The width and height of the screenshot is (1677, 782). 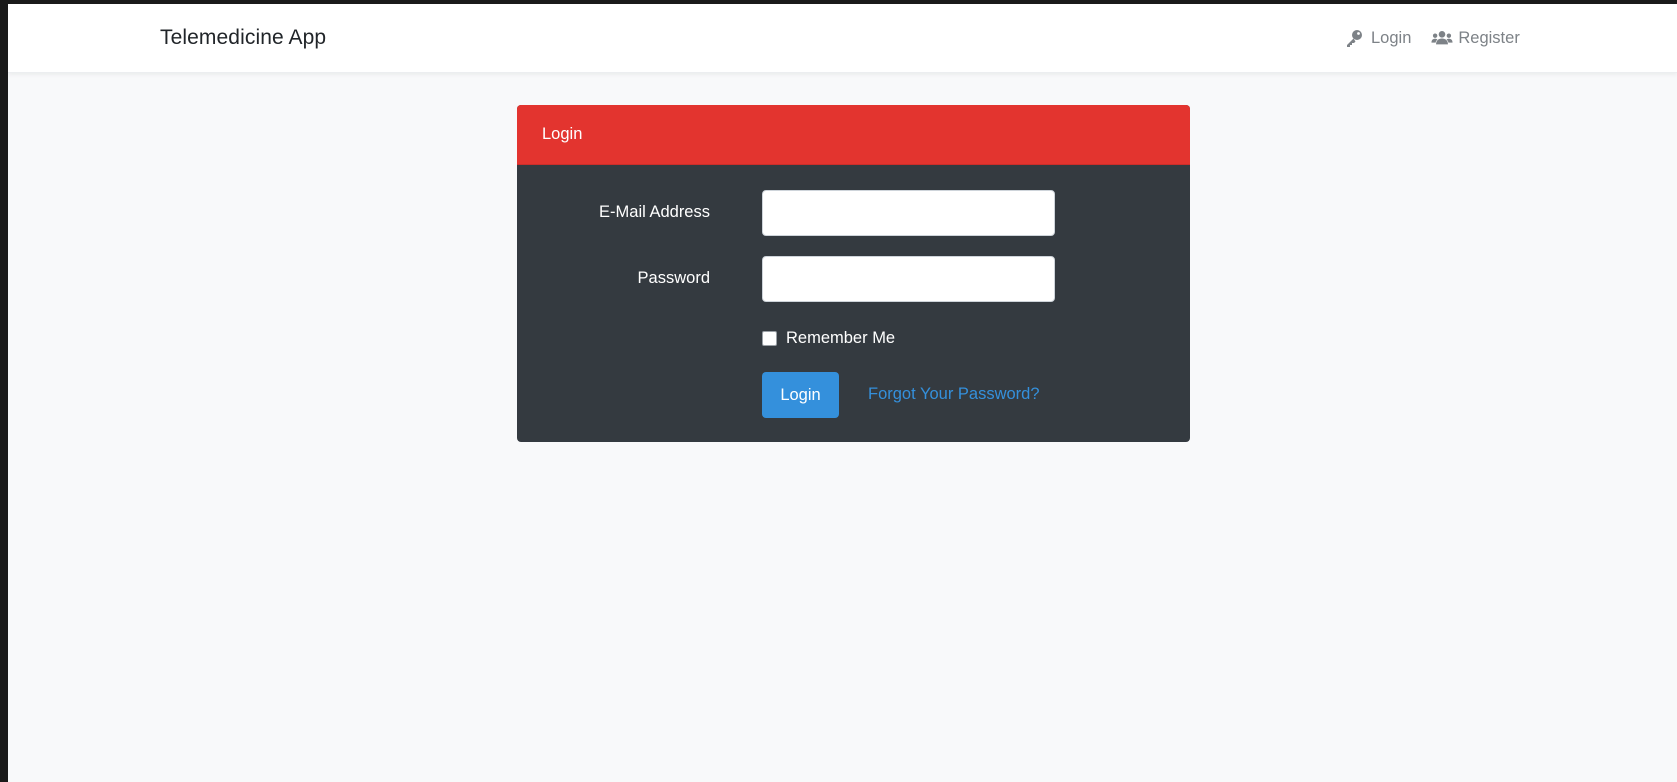 I want to click on login-card-header: Login, so click(x=853, y=135).